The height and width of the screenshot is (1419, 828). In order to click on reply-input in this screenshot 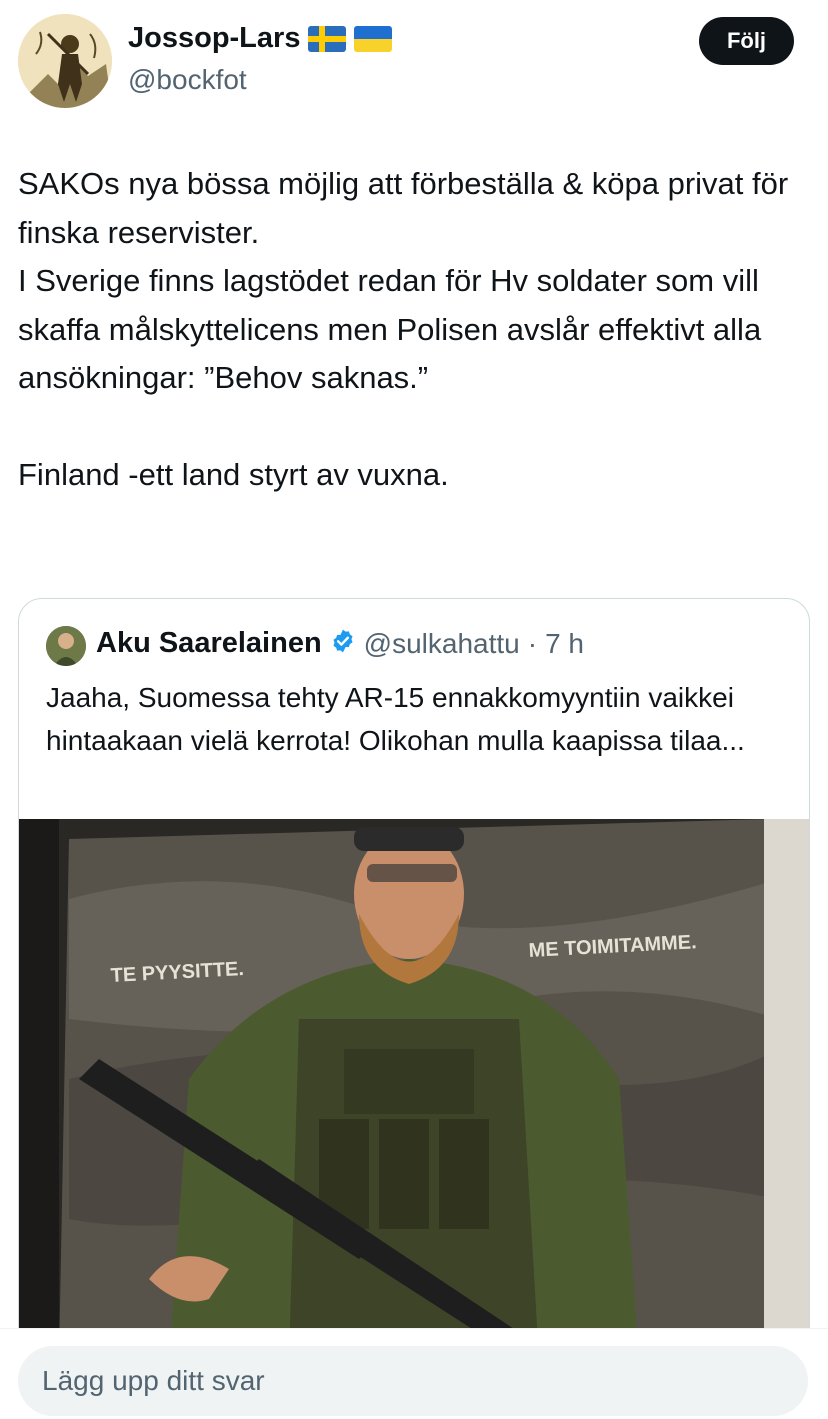, I will do `click(413, 1381)`.